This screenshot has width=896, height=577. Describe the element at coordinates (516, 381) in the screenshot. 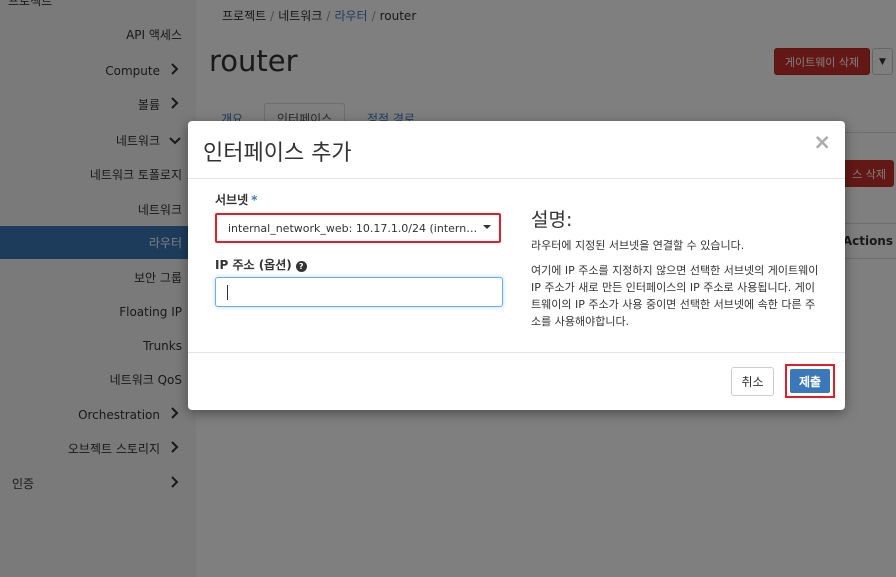

I see `modal-footer: 취소 제출` at that location.